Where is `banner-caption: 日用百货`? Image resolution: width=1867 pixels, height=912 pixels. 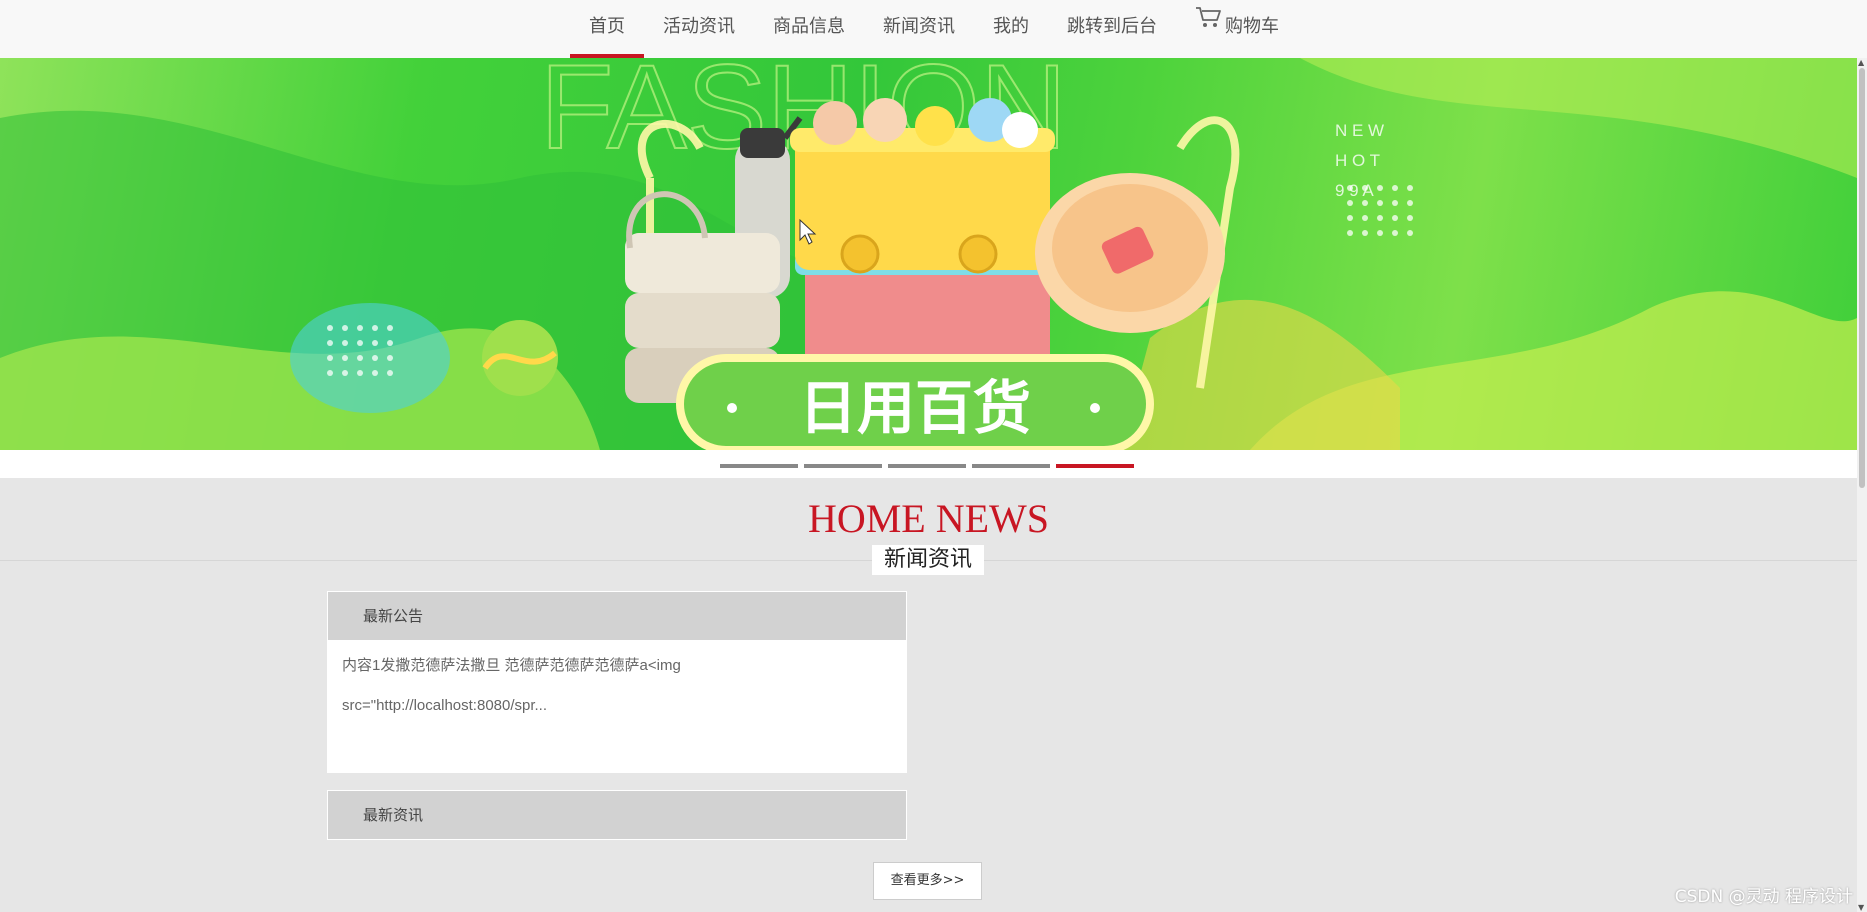 banner-caption: 日用百货 is located at coordinates (915, 408).